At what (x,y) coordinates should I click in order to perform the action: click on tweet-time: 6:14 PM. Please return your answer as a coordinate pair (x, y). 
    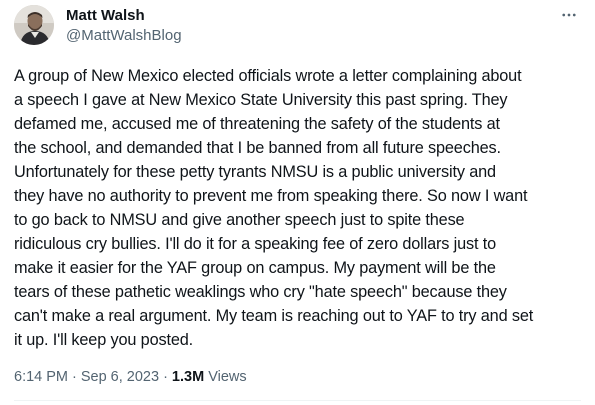
    Looking at the image, I should click on (41, 377).